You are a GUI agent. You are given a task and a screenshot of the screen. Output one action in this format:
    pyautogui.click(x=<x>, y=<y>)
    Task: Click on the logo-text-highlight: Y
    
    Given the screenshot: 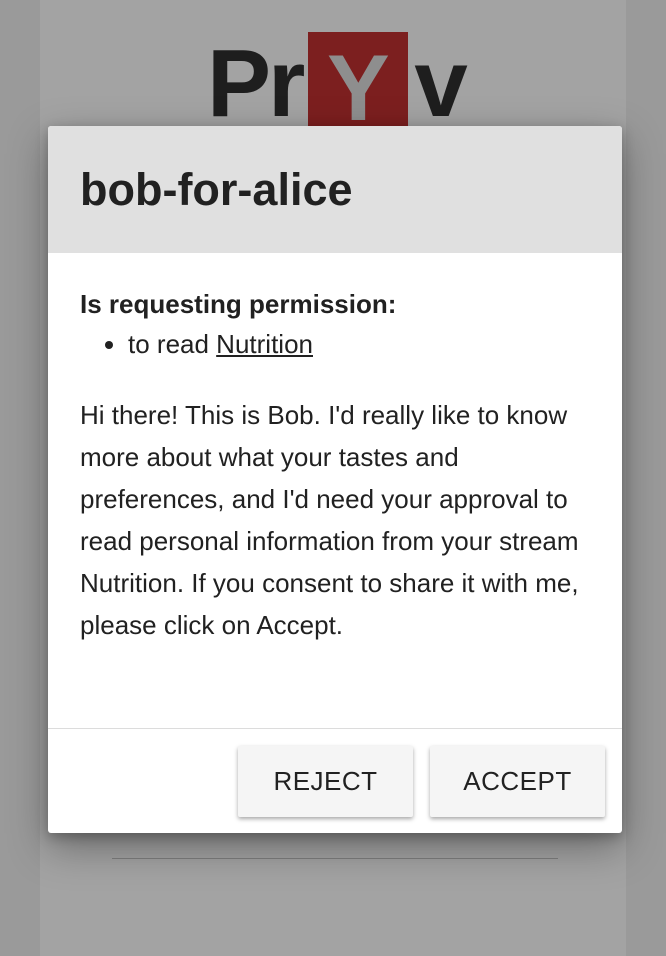 What is the action you would take?
    pyautogui.click(x=358, y=87)
    